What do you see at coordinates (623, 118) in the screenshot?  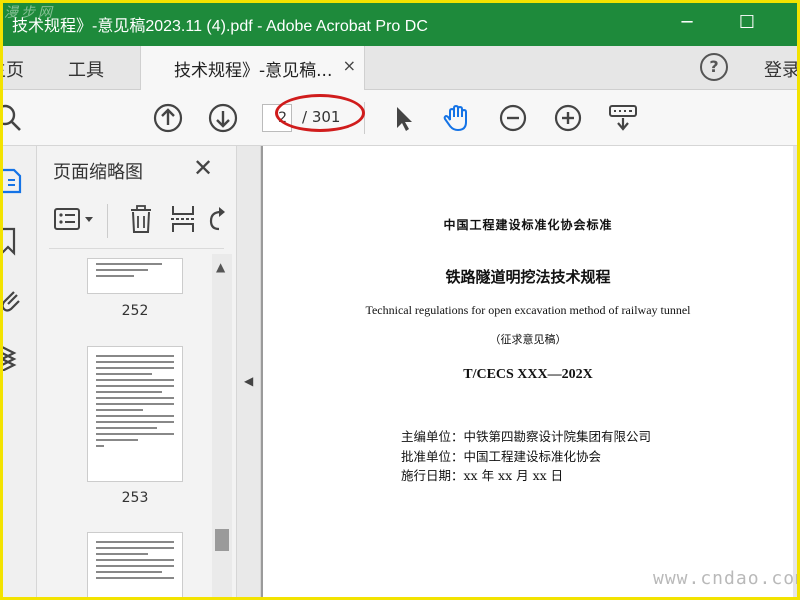 I see `keyboard-icon` at bounding box center [623, 118].